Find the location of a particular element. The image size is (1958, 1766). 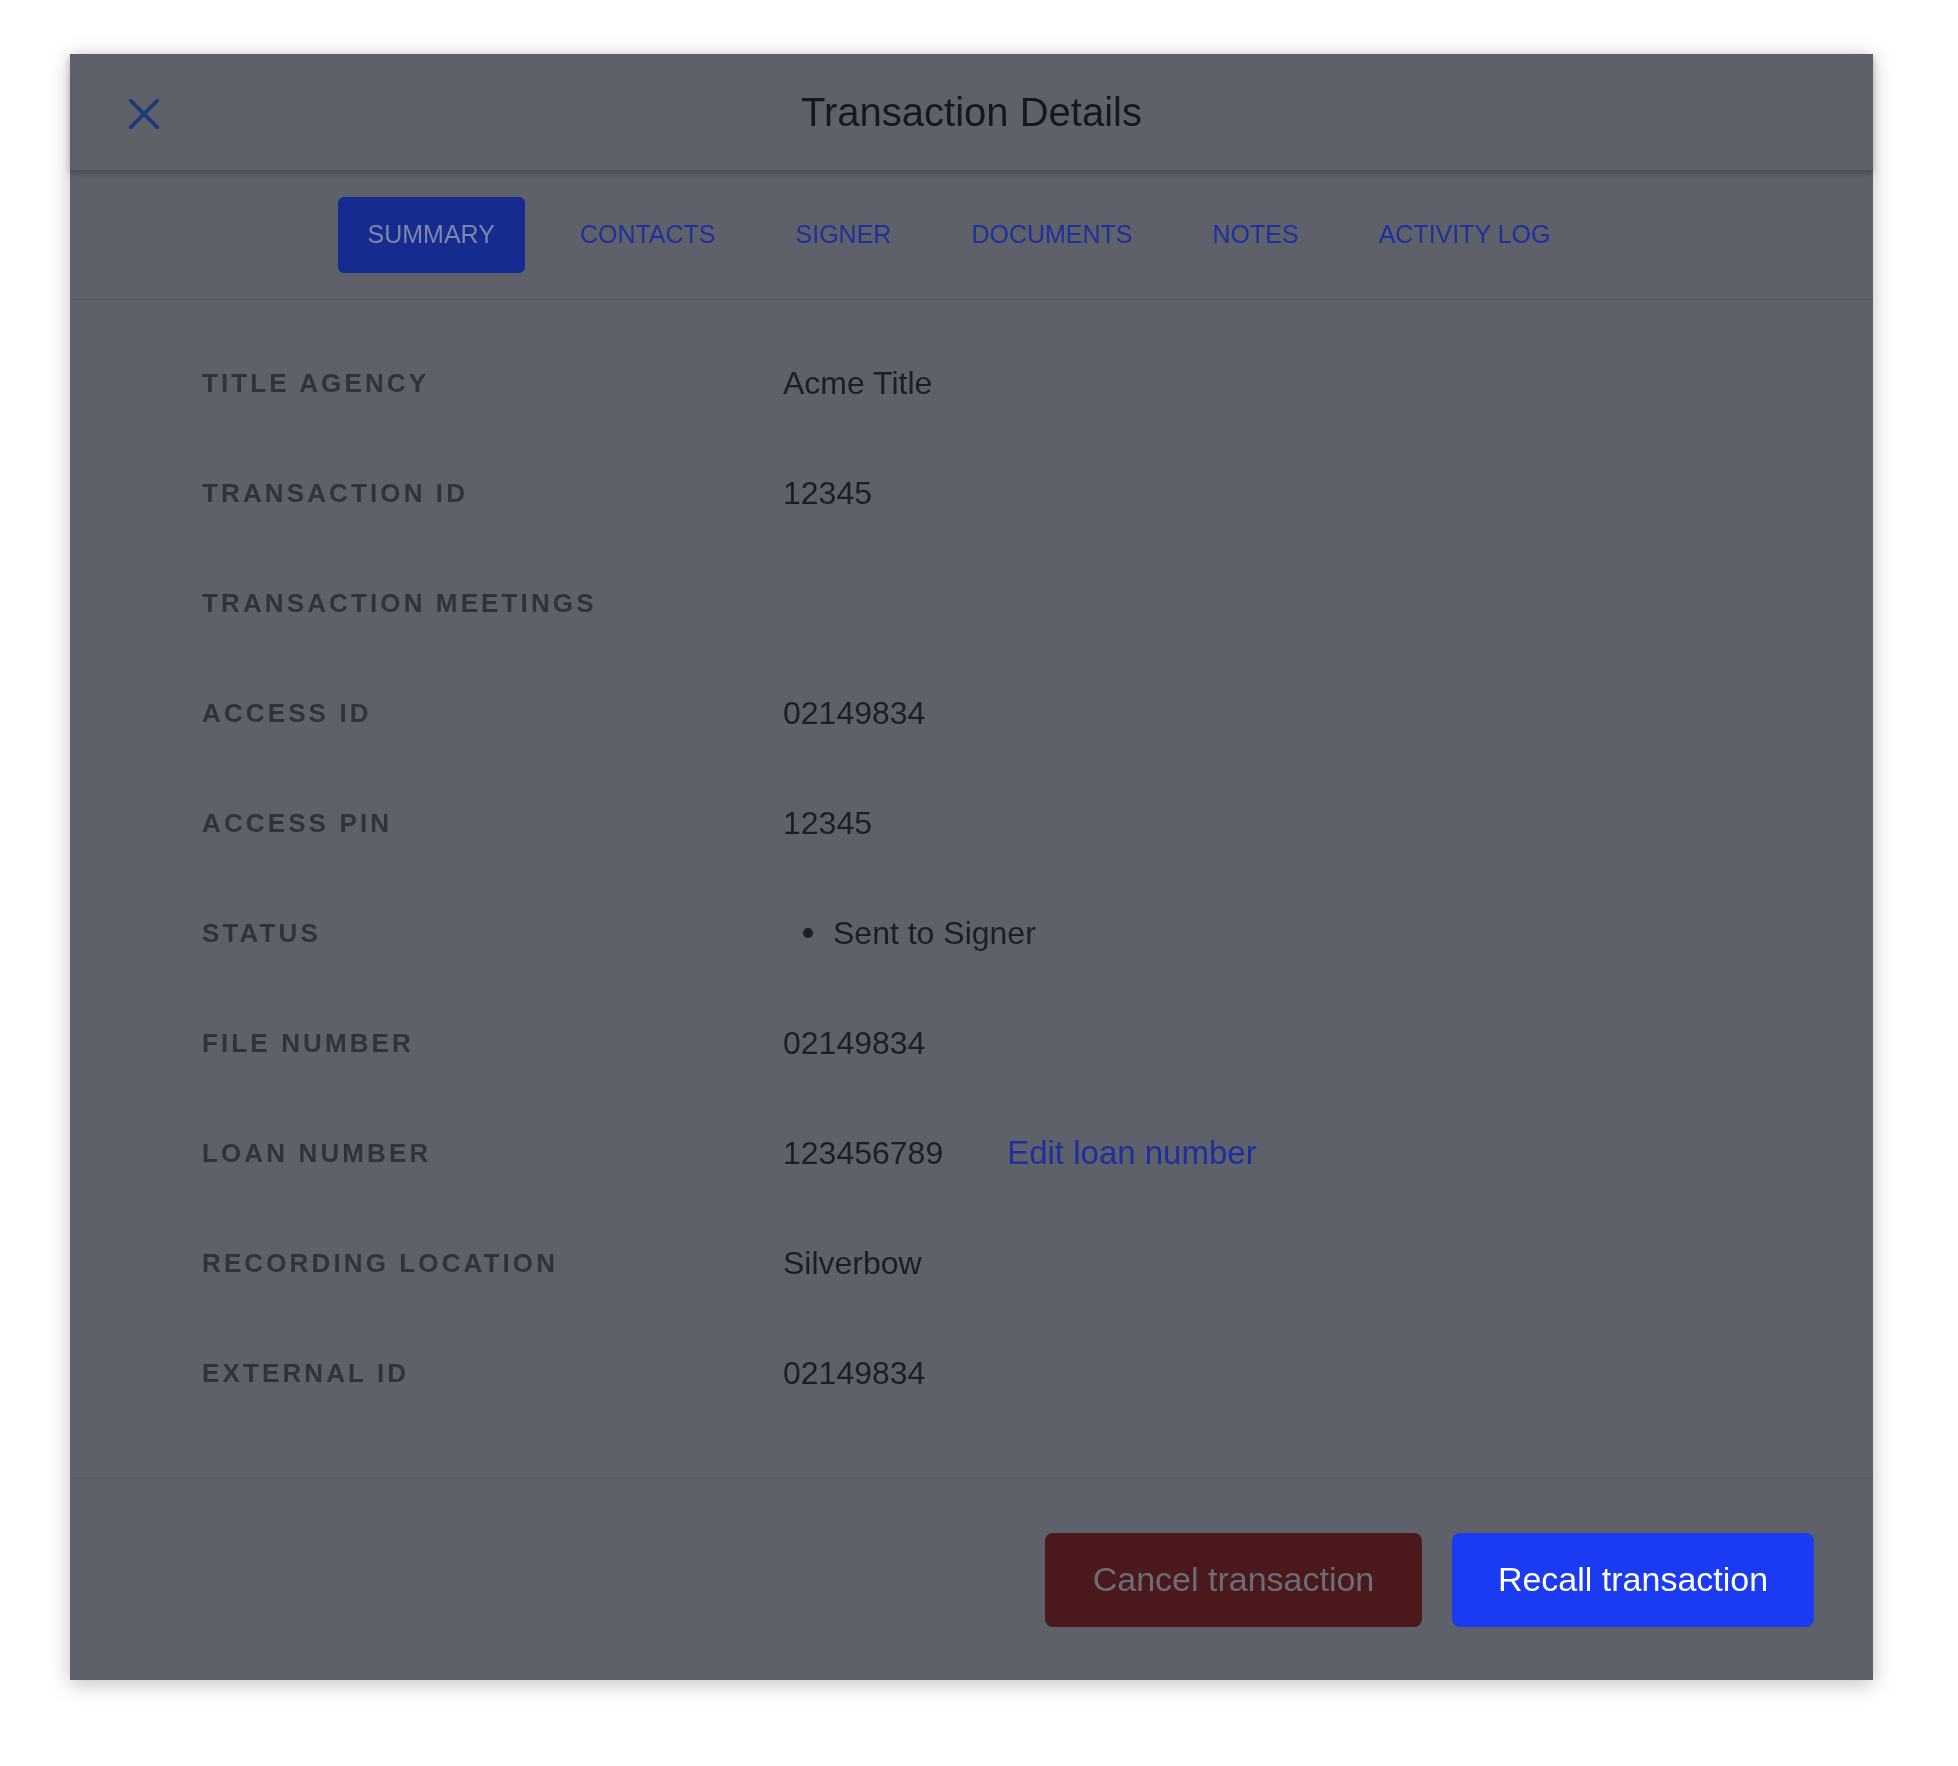

field-value: Sent to Signer is located at coordinates (934, 933).